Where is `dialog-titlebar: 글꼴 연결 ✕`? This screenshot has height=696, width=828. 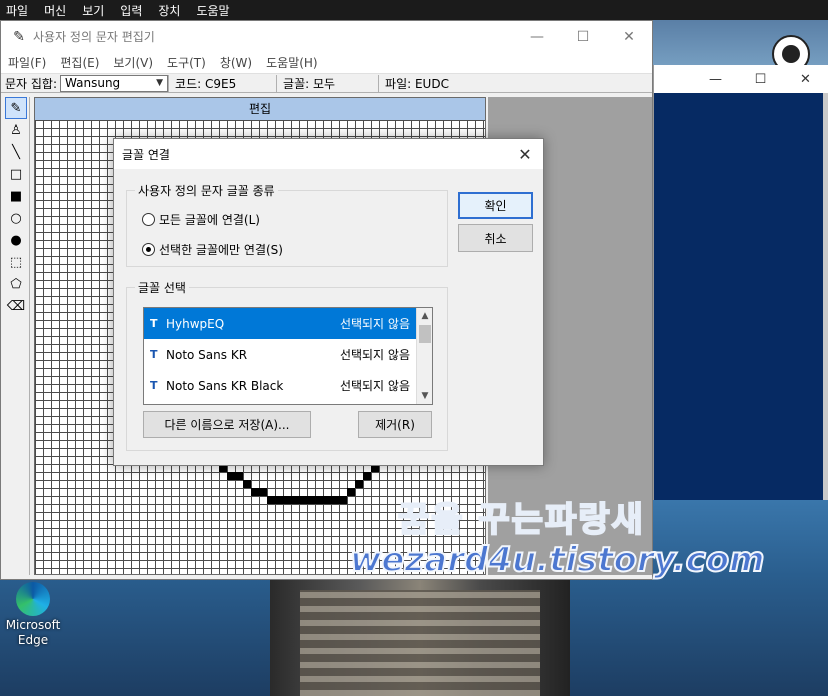
dialog-titlebar: 글꼴 연결 ✕ is located at coordinates (328, 154).